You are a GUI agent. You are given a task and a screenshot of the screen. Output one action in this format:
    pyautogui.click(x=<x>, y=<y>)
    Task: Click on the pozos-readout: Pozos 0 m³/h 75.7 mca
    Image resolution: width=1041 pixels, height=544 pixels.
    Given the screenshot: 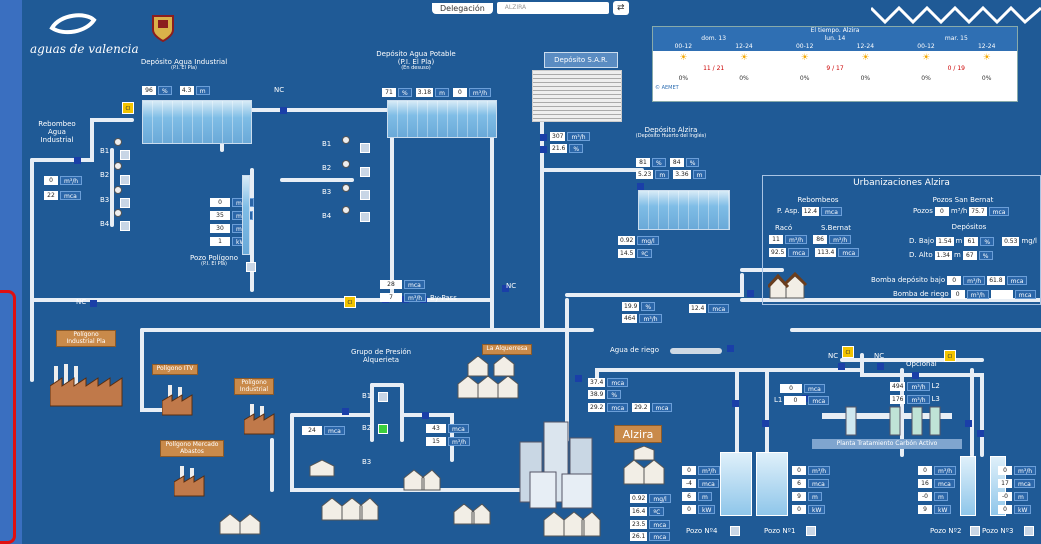 What is the action you would take?
    pyautogui.click(x=961, y=211)
    